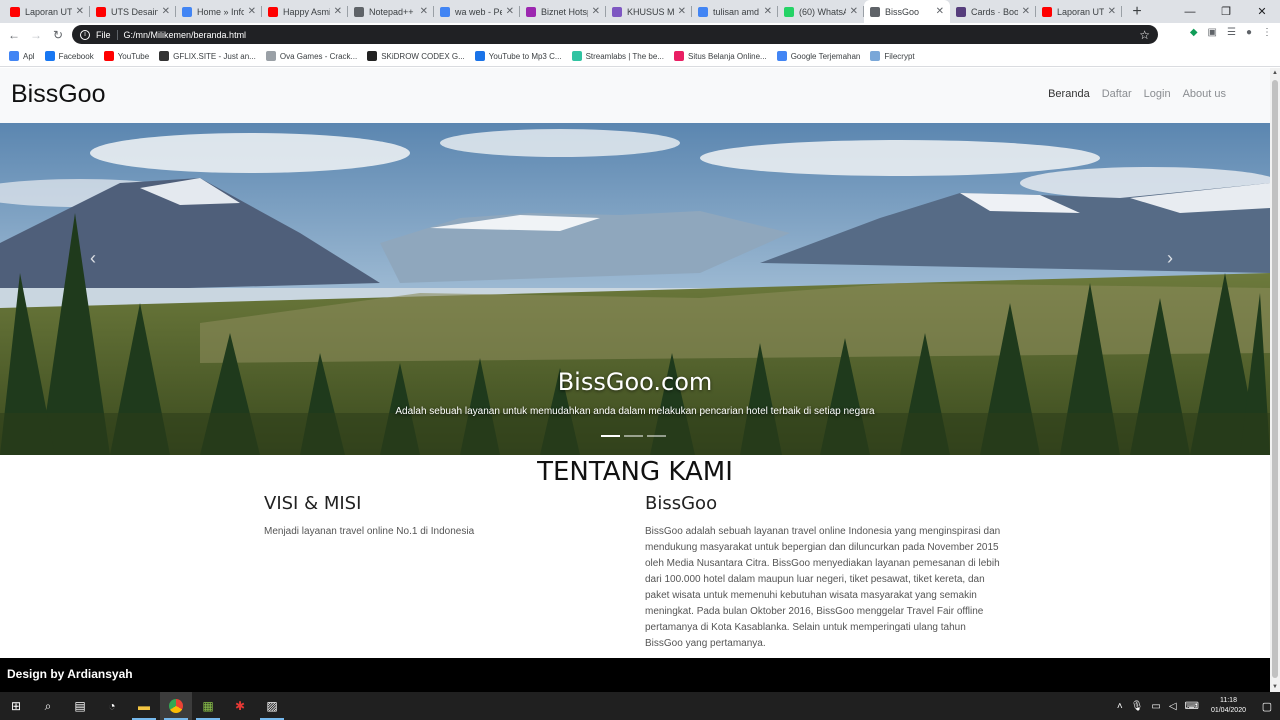 The image size is (1280, 720). I want to click on game-app-icon: ✱, so click(240, 706).